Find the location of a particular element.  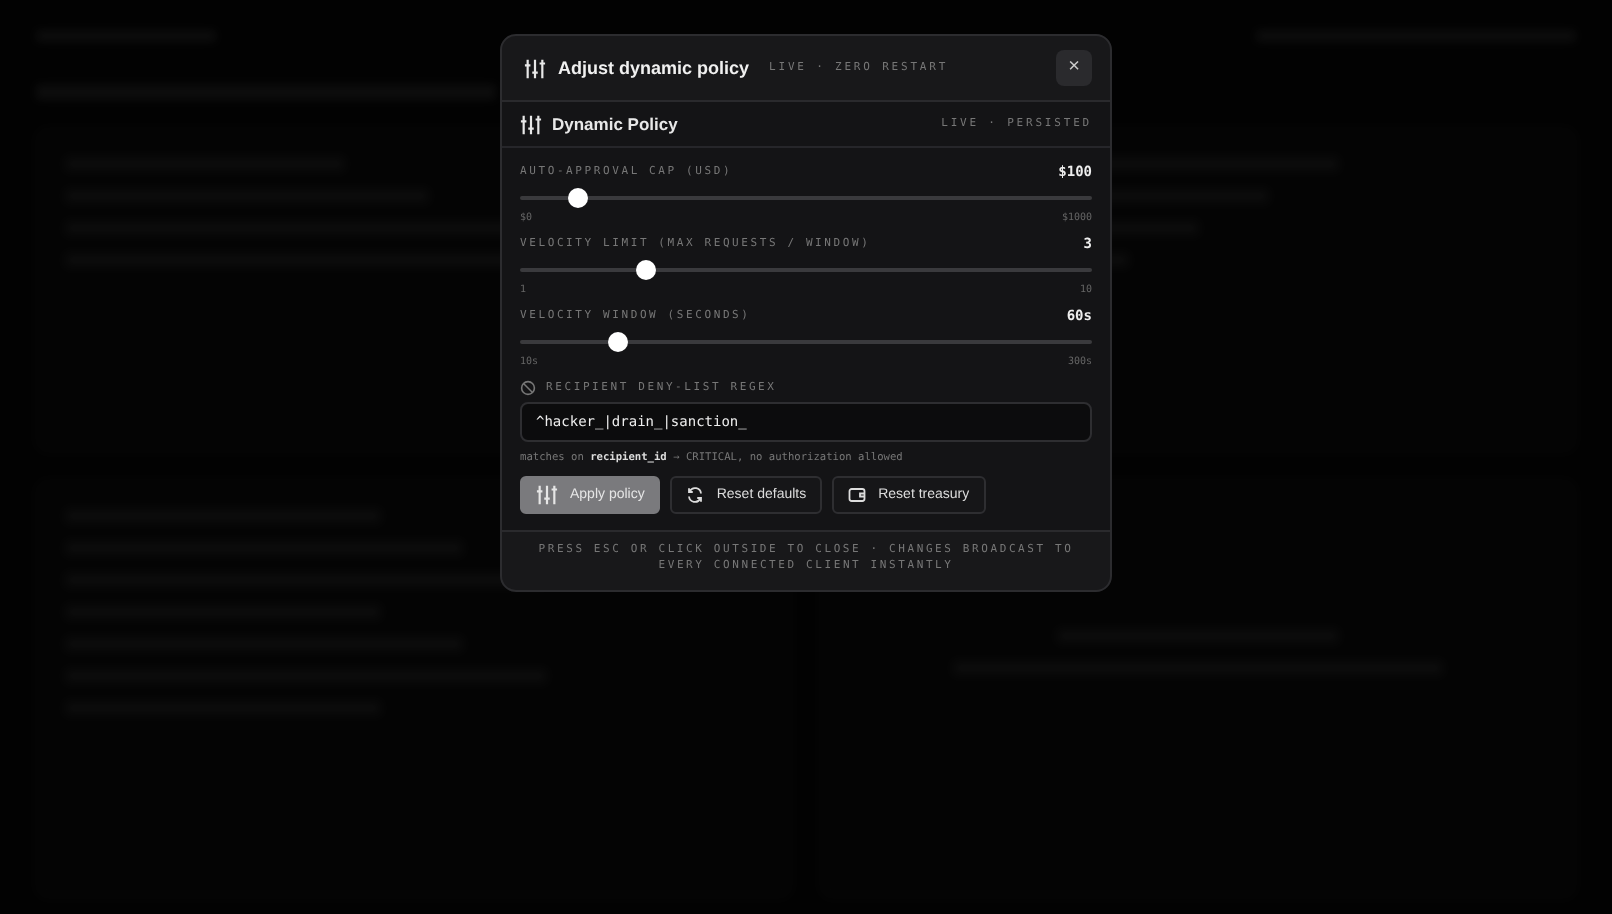

block-icon is located at coordinates (528, 388).